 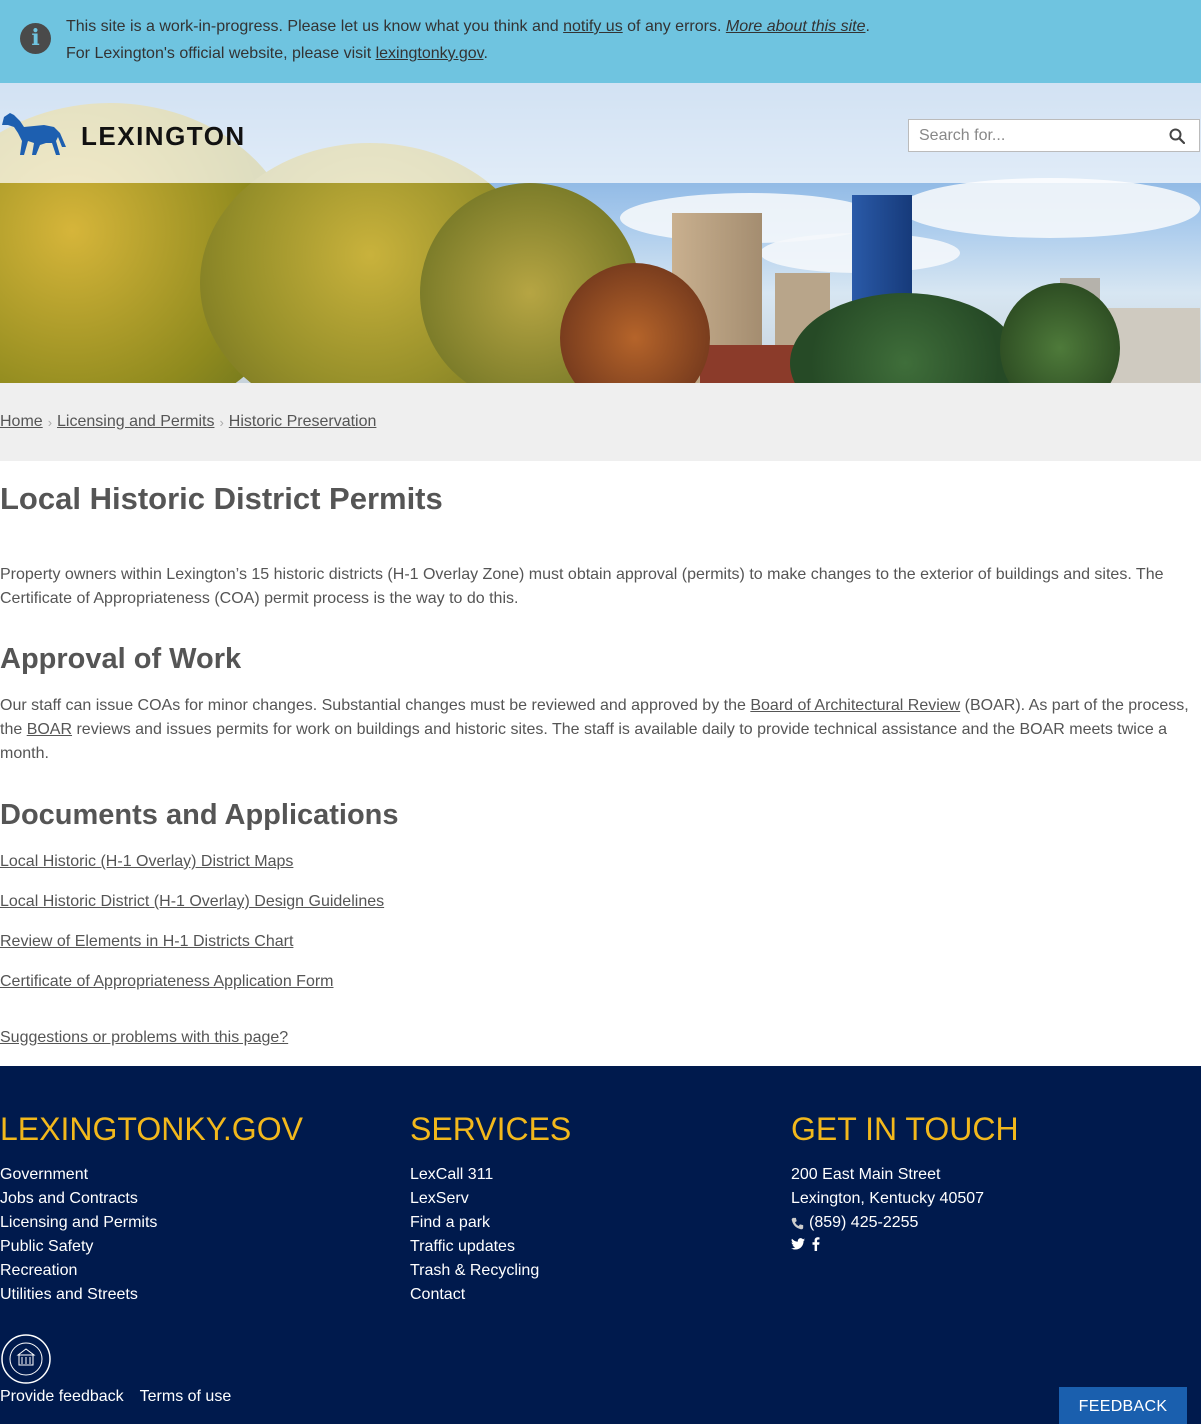 I want to click on notice-text: of any errors., so click(x=674, y=26).